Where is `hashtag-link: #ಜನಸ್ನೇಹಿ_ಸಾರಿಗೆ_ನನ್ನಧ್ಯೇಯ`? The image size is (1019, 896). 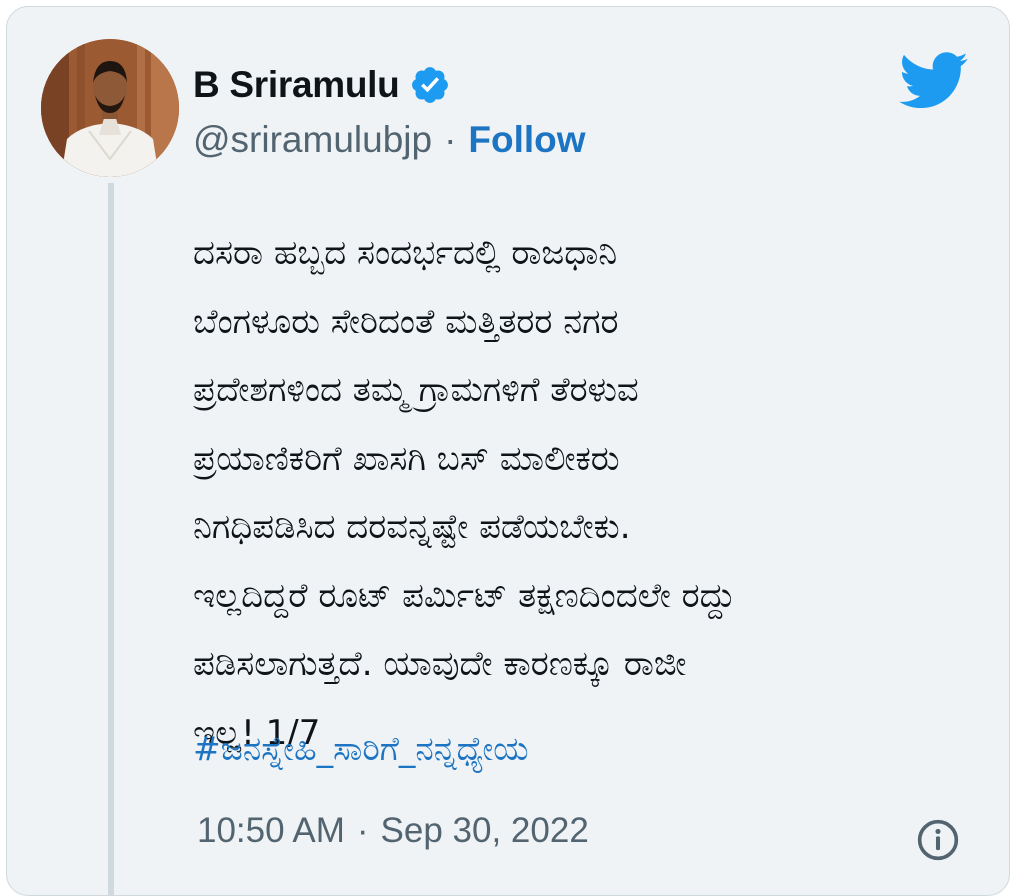
hashtag-link: #ಜನಸ್ನೇಹಿ_ಸಾರಿಗೆ_ನನ್ನಧ್ಯೇಯ is located at coordinates (361, 749).